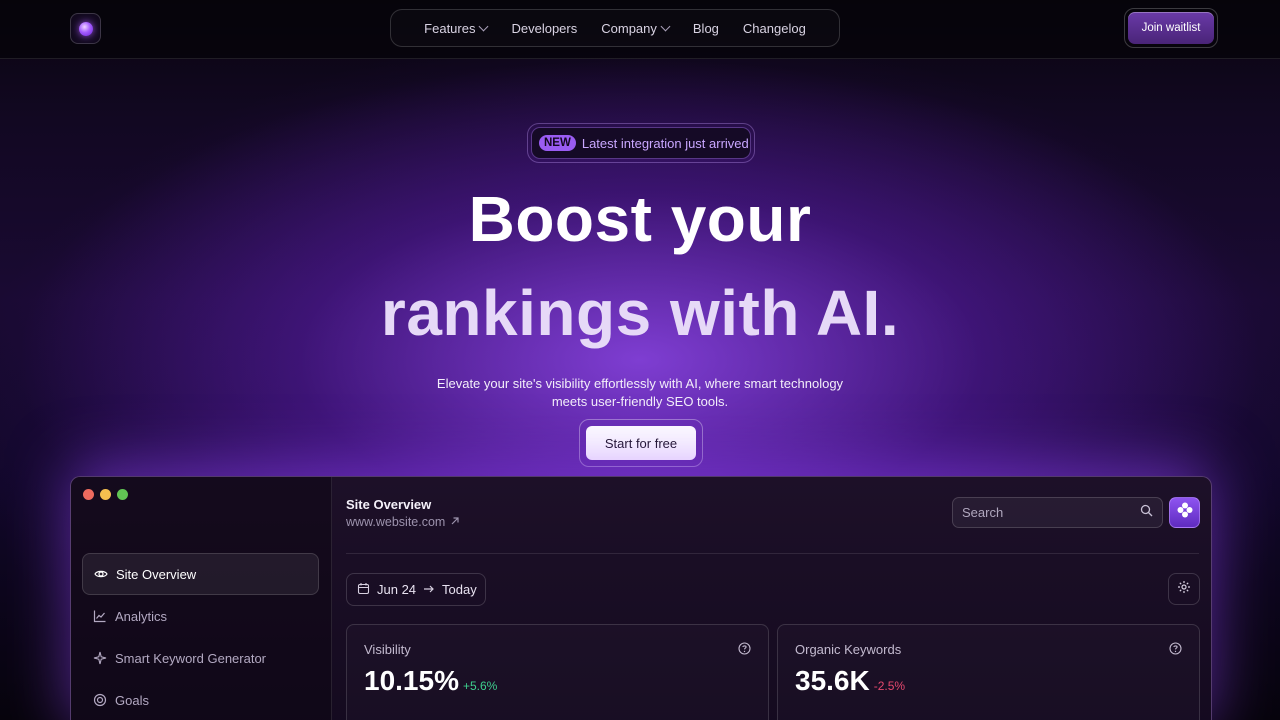 The width and height of the screenshot is (1280, 720). I want to click on join-waitlist-button: Join waitlist, so click(1171, 28).